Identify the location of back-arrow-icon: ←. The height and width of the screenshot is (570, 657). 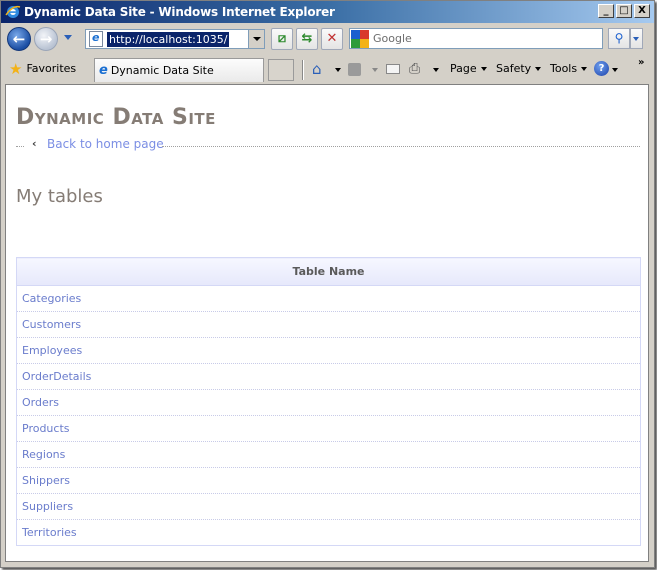
(19, 39).